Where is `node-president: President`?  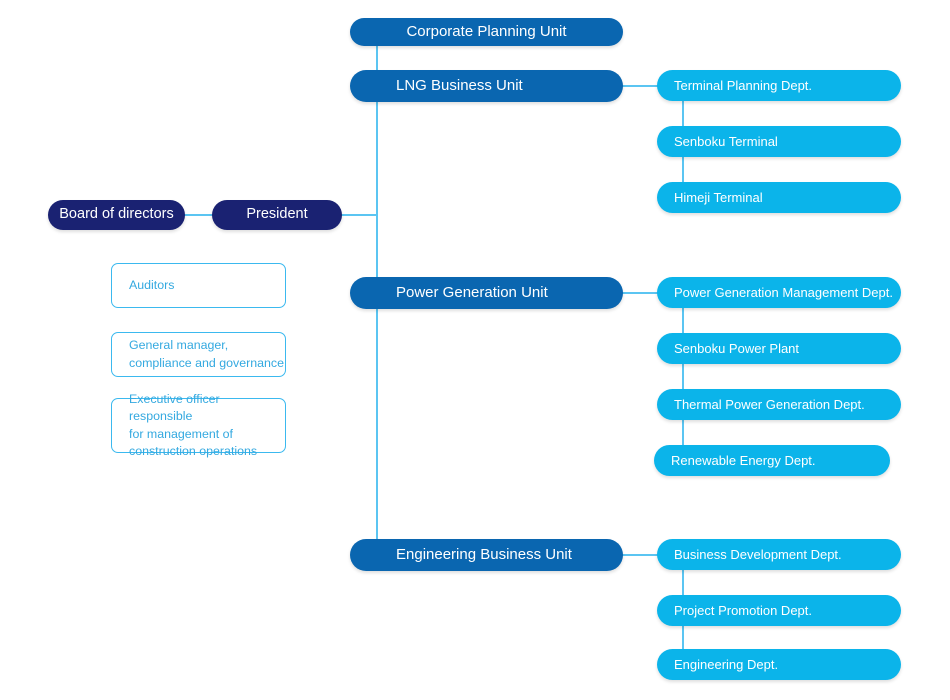
node-president: President is located at coordinates (277, 215).